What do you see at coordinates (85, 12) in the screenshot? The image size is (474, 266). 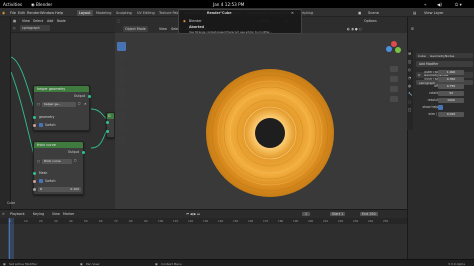 I see `tab-layout: Layout` at bounding box center [85, 12].